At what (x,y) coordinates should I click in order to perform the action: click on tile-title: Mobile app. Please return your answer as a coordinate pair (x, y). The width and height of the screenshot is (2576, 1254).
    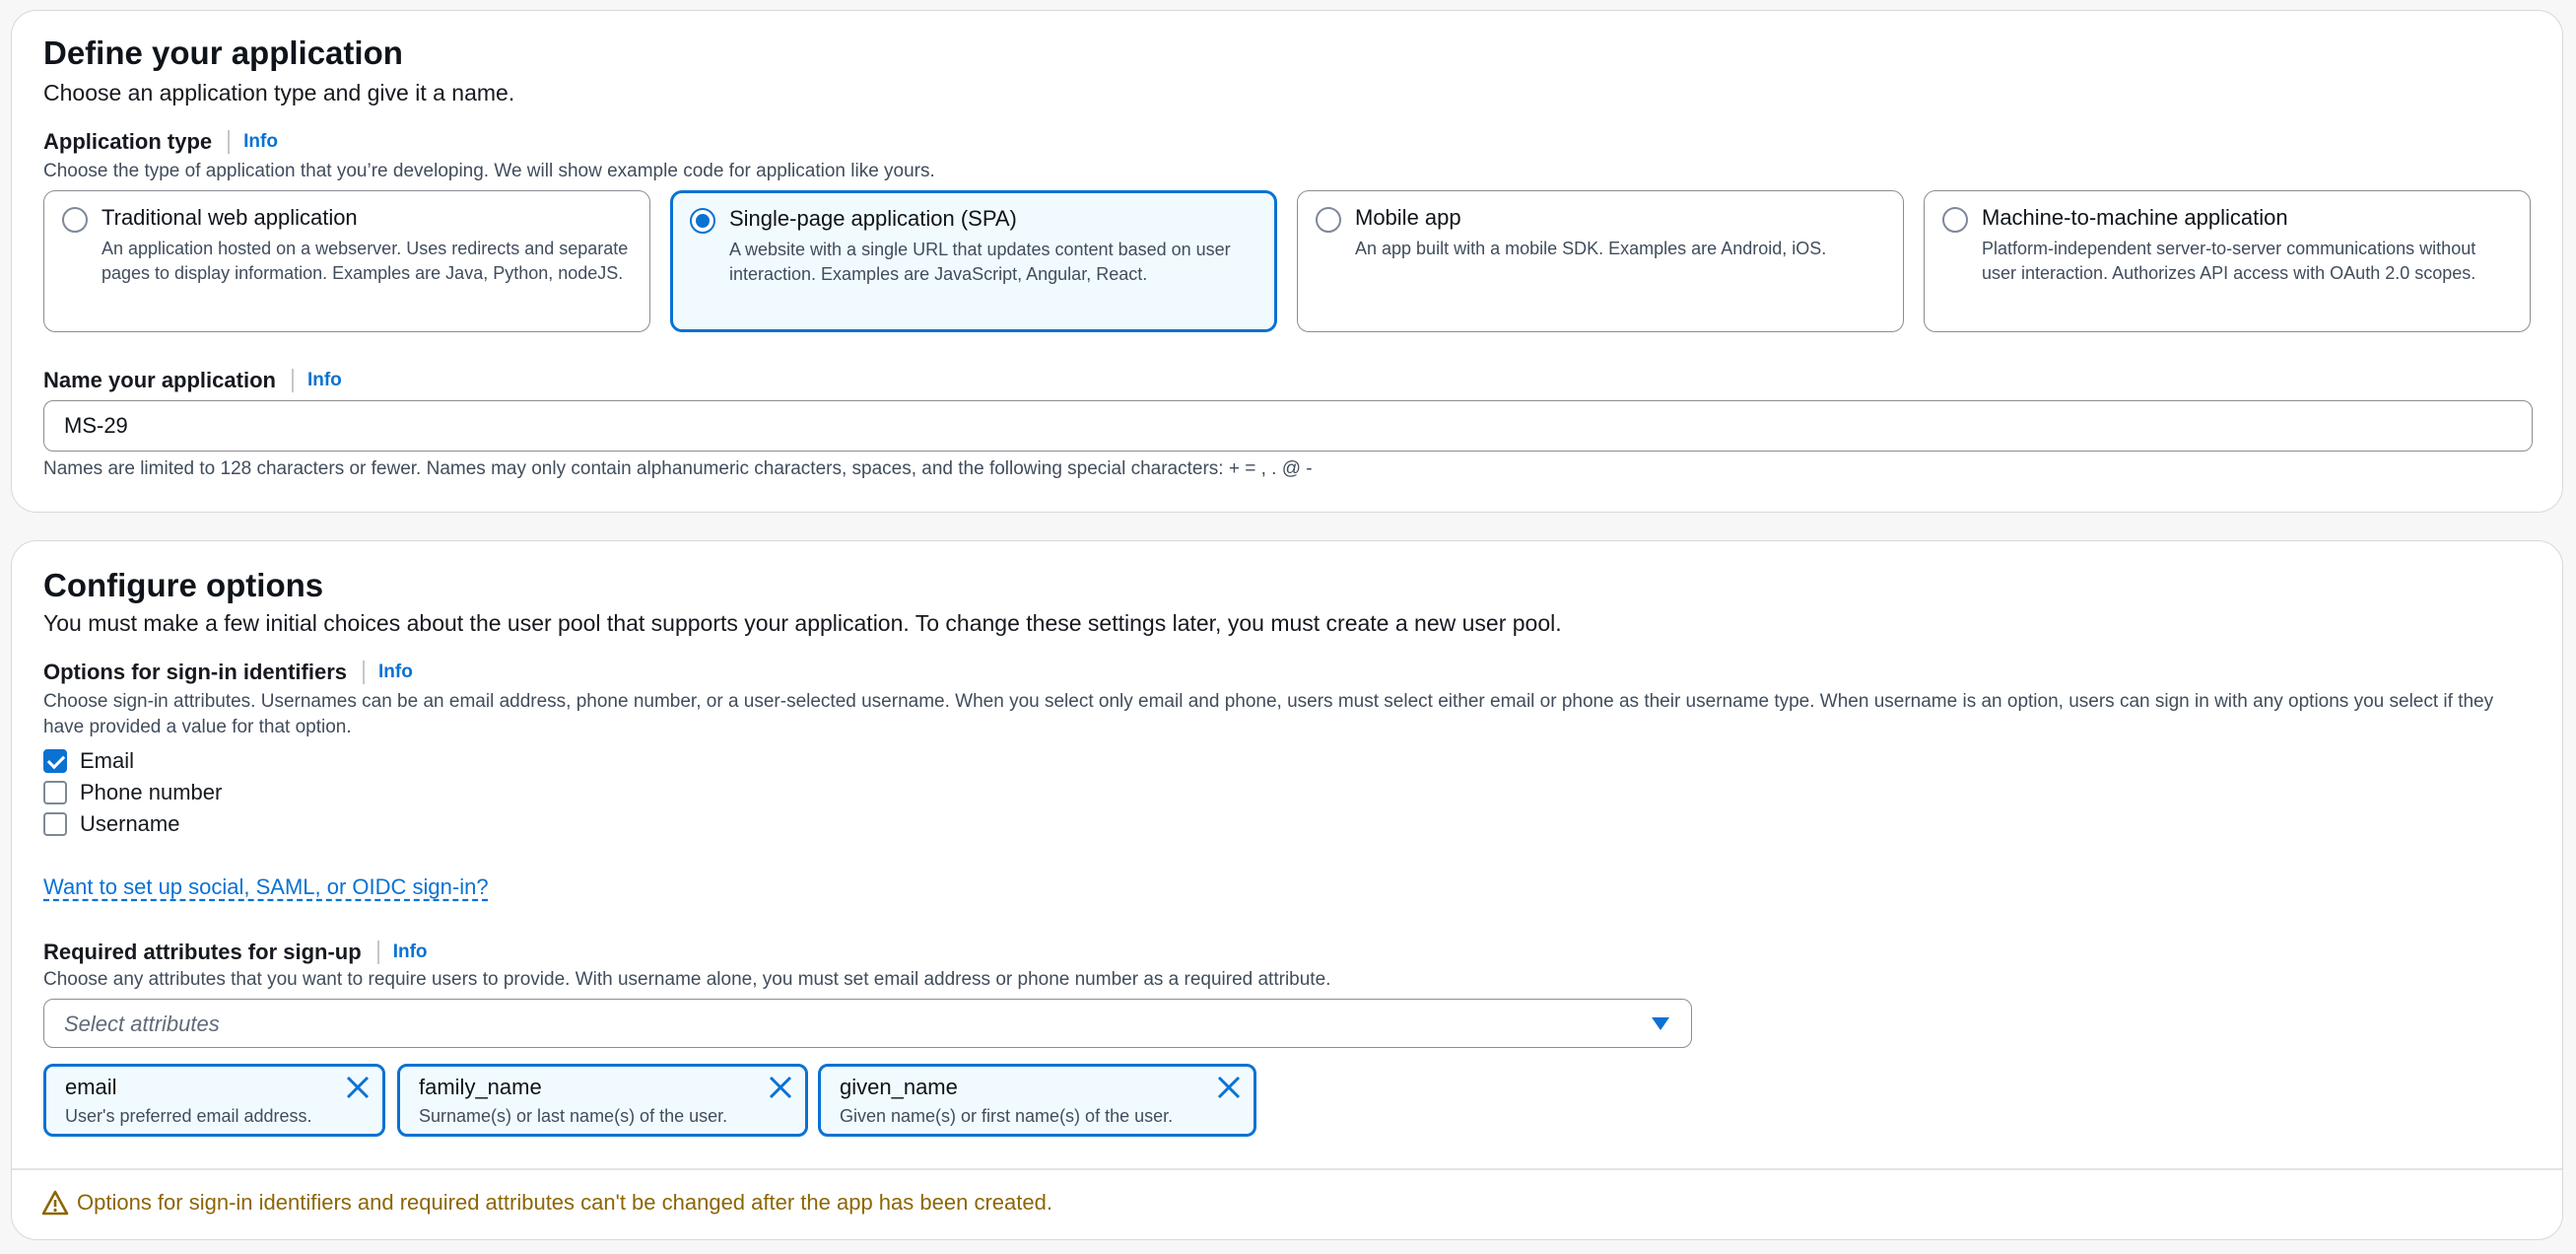
    Looking at the image, I should click on (1408, 217).